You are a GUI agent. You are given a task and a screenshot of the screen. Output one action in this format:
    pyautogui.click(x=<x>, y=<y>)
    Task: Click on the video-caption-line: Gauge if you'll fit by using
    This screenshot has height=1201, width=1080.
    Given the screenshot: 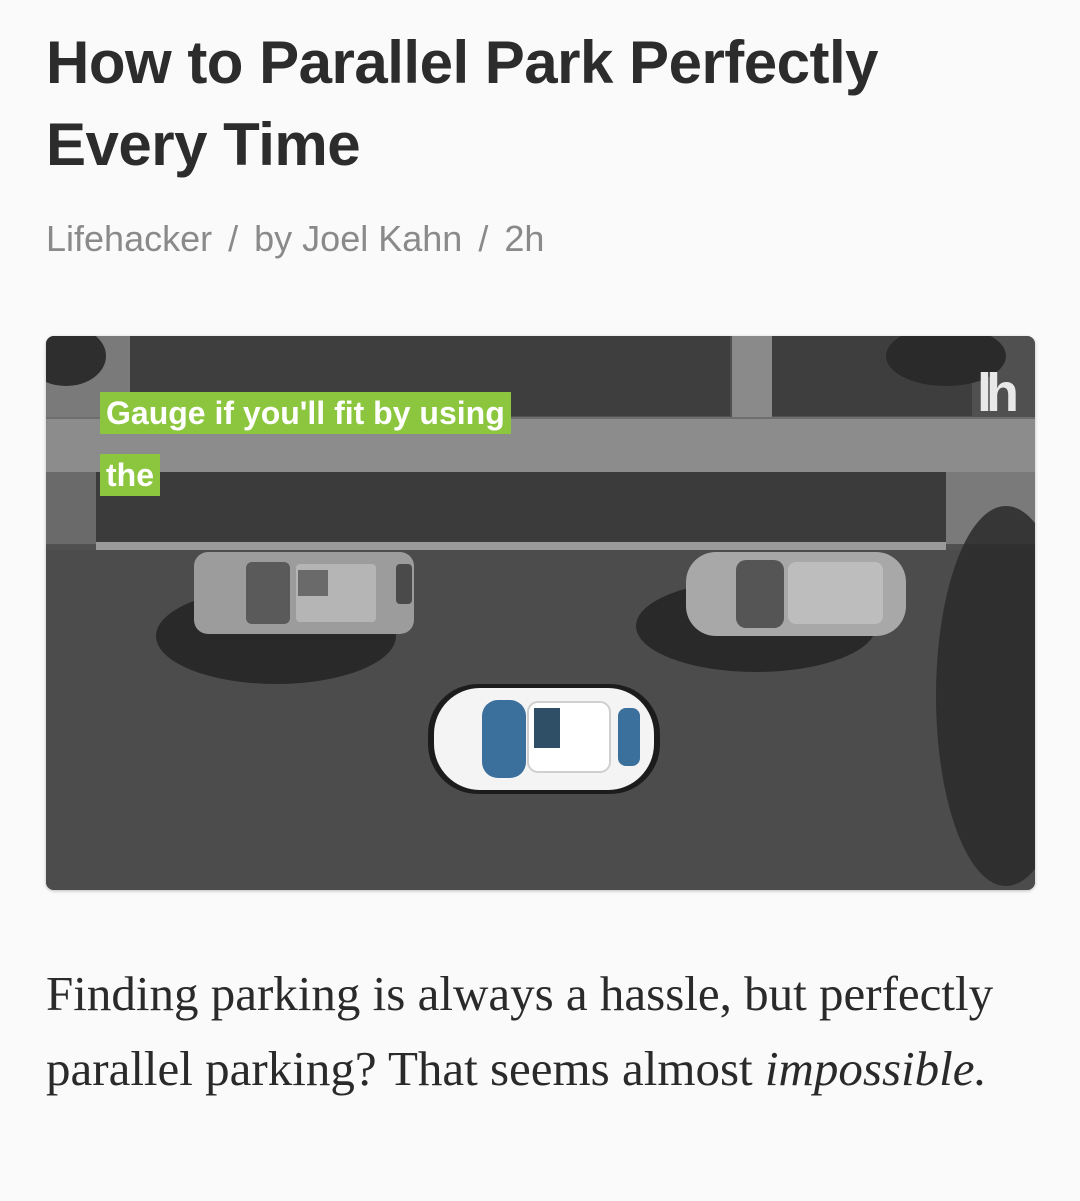 What is the action you would take?
    pyautogui.click(x=305, y=413)
    